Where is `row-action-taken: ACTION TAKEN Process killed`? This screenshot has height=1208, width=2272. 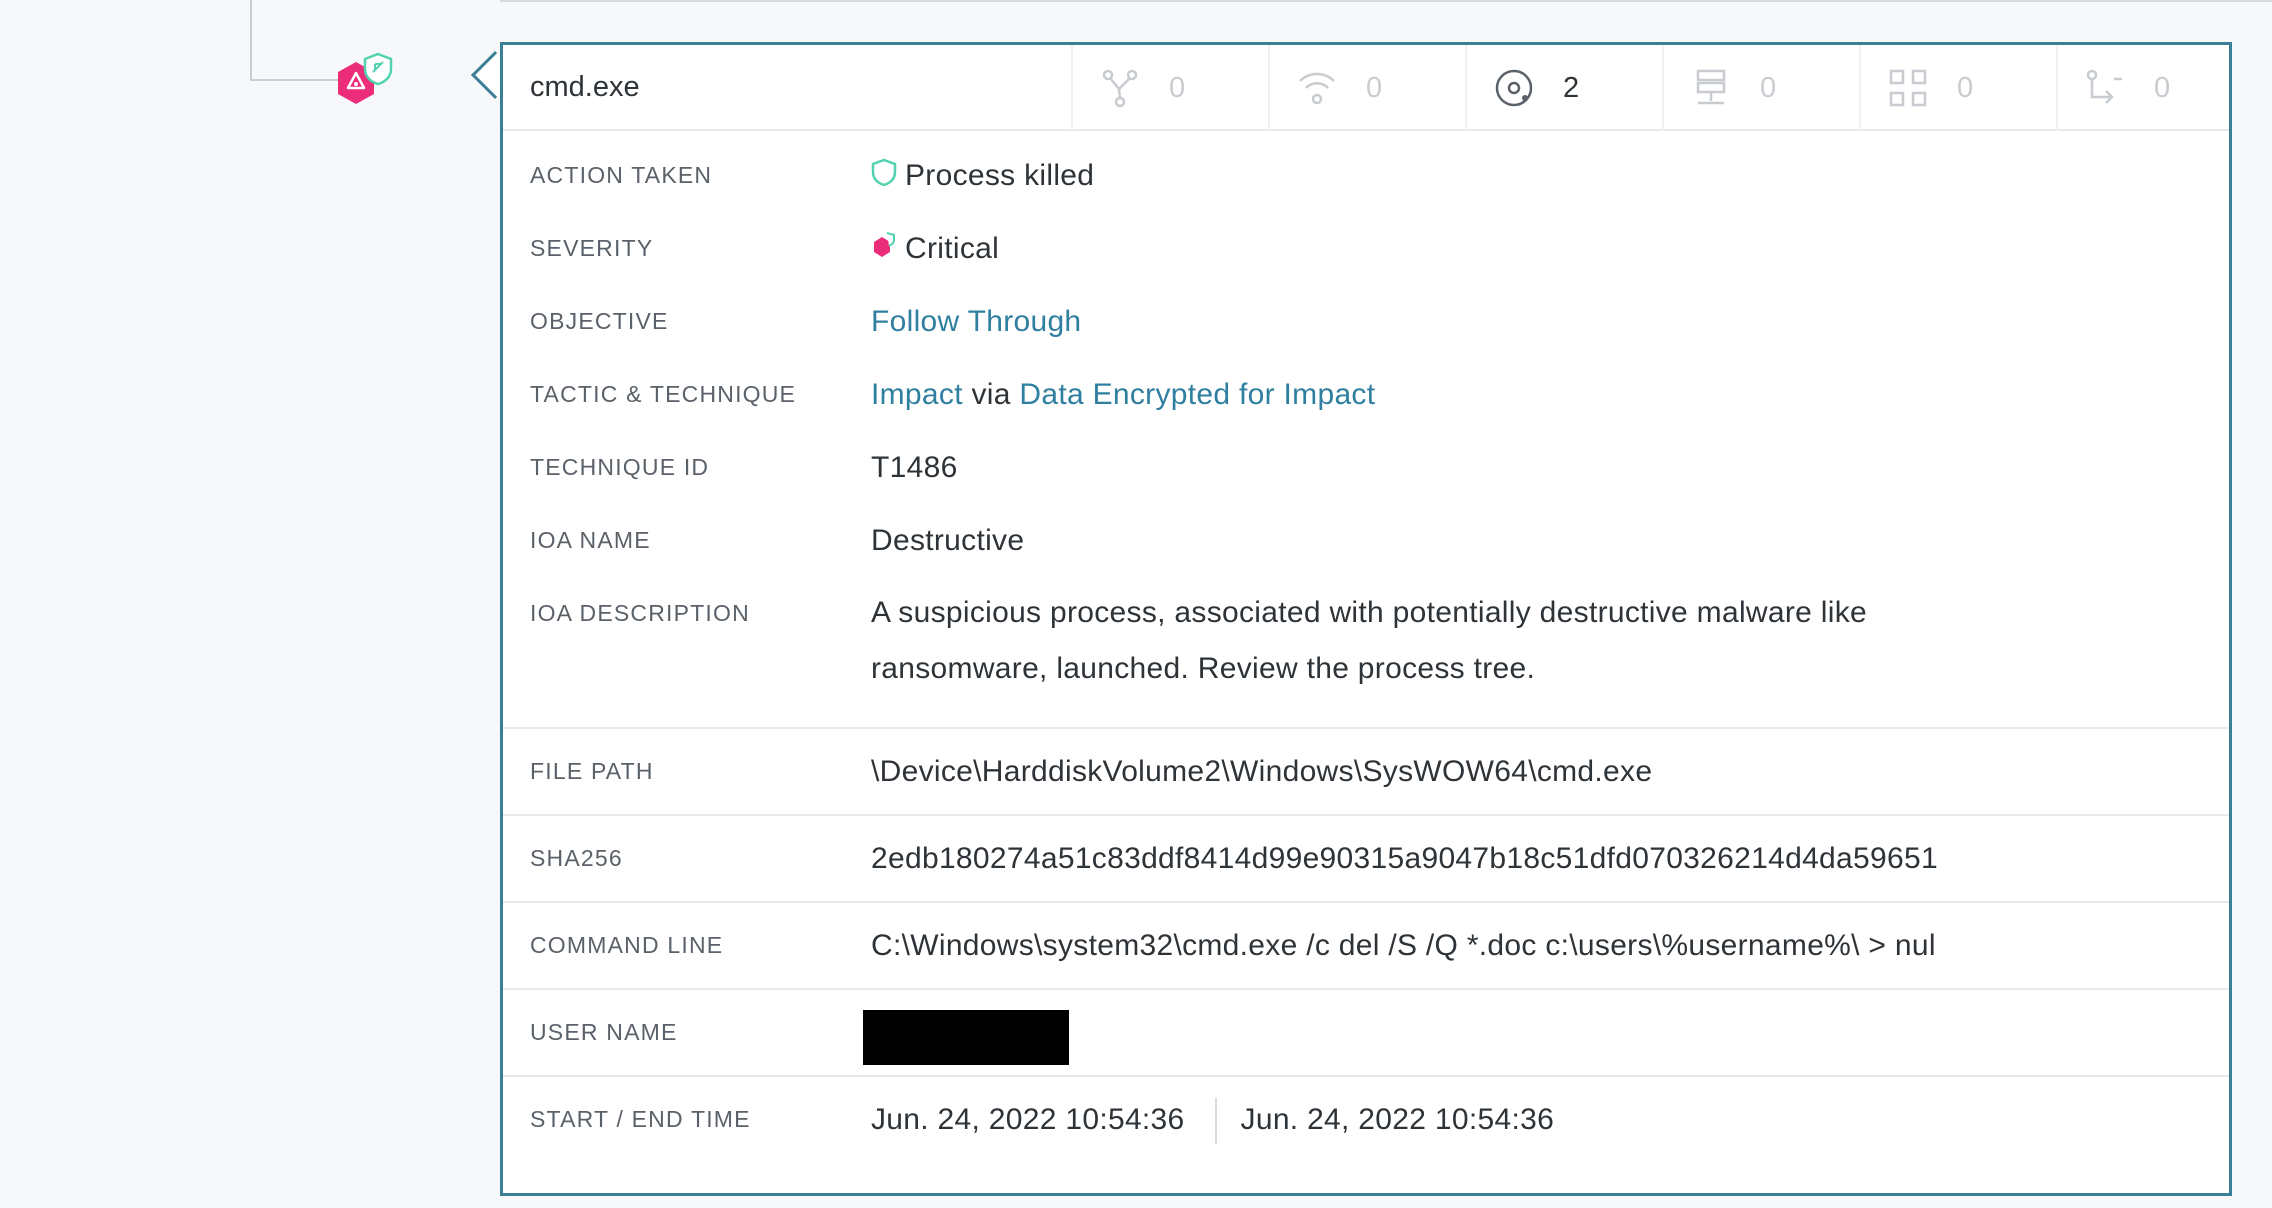 row-action-taken: ACTION TAKEN Process killed is located at coordinates (1366, 175).